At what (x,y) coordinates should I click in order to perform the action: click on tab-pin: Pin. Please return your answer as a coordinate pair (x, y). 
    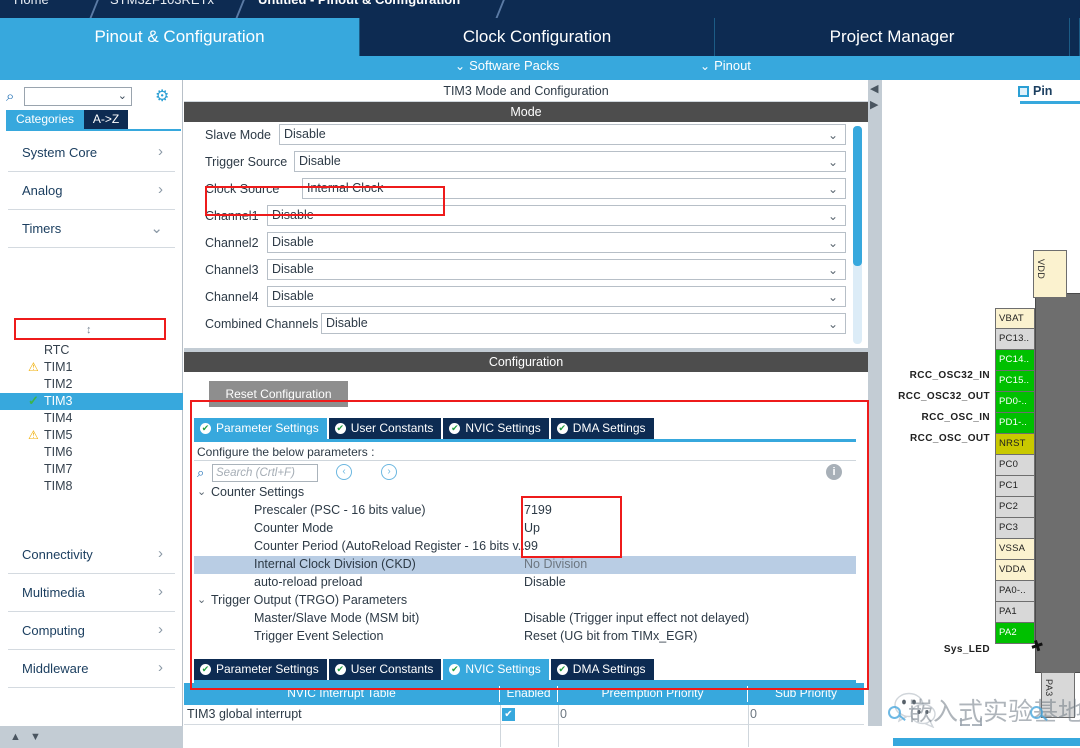
    Looking at the image, I should click on (1035, 91).